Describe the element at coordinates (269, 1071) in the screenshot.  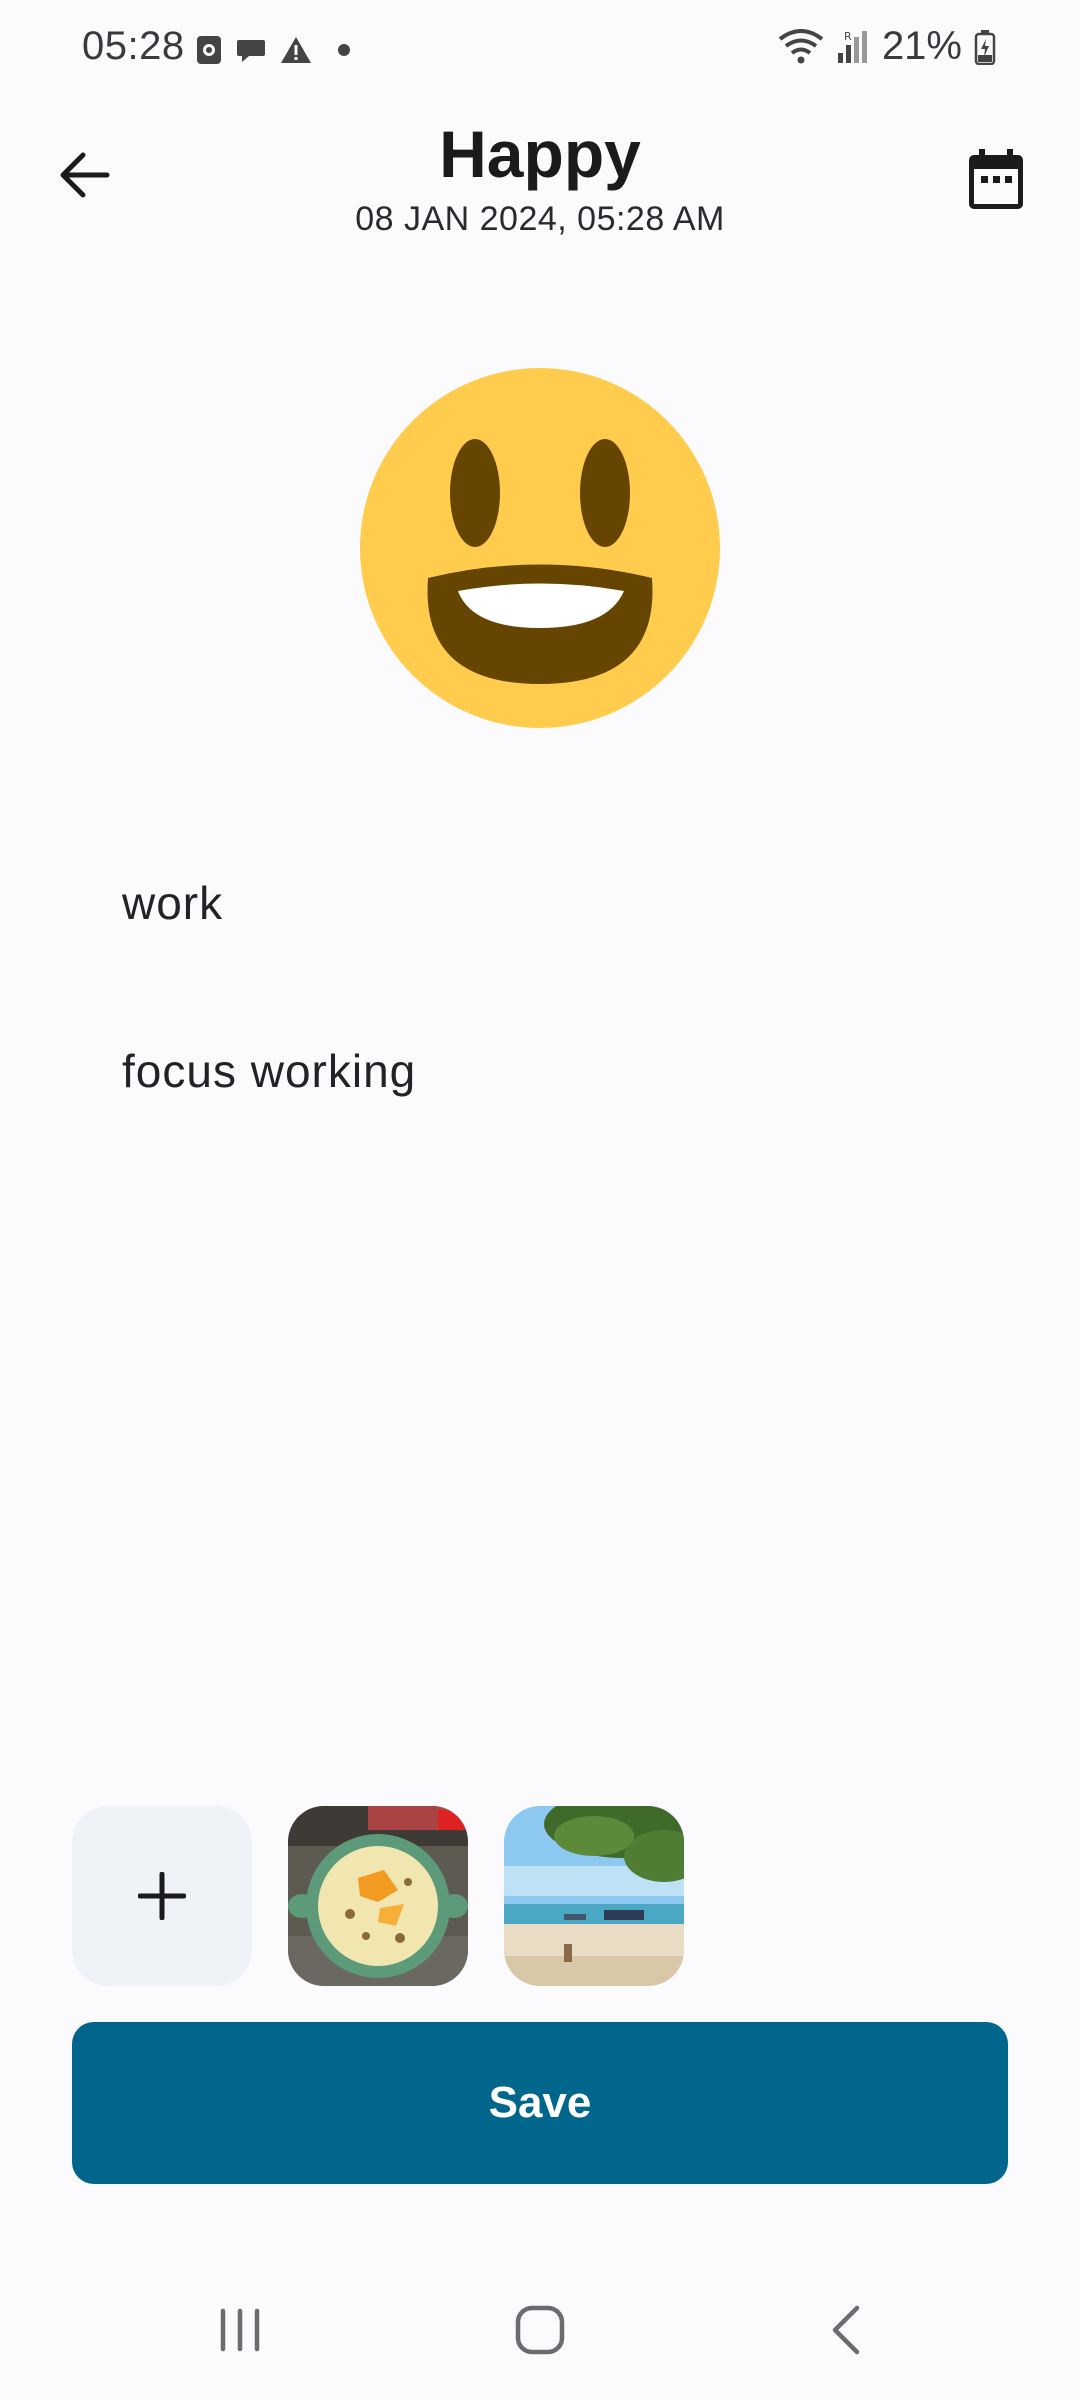
I see `note-body: focus working` at that location.